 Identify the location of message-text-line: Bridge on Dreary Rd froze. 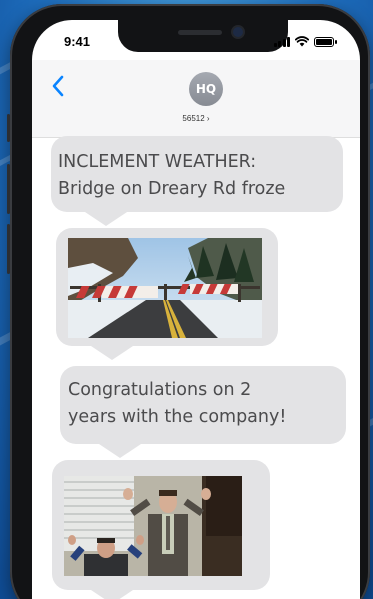
(172, 189).